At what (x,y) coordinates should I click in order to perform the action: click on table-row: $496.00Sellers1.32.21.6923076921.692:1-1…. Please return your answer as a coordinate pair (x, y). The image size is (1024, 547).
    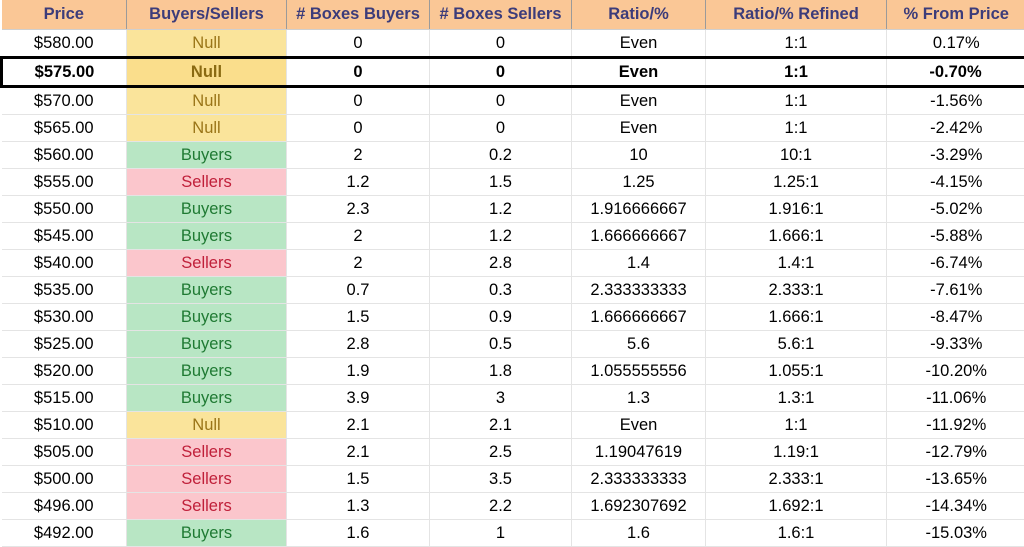
    Looking at the image, I should click on (513, 506).